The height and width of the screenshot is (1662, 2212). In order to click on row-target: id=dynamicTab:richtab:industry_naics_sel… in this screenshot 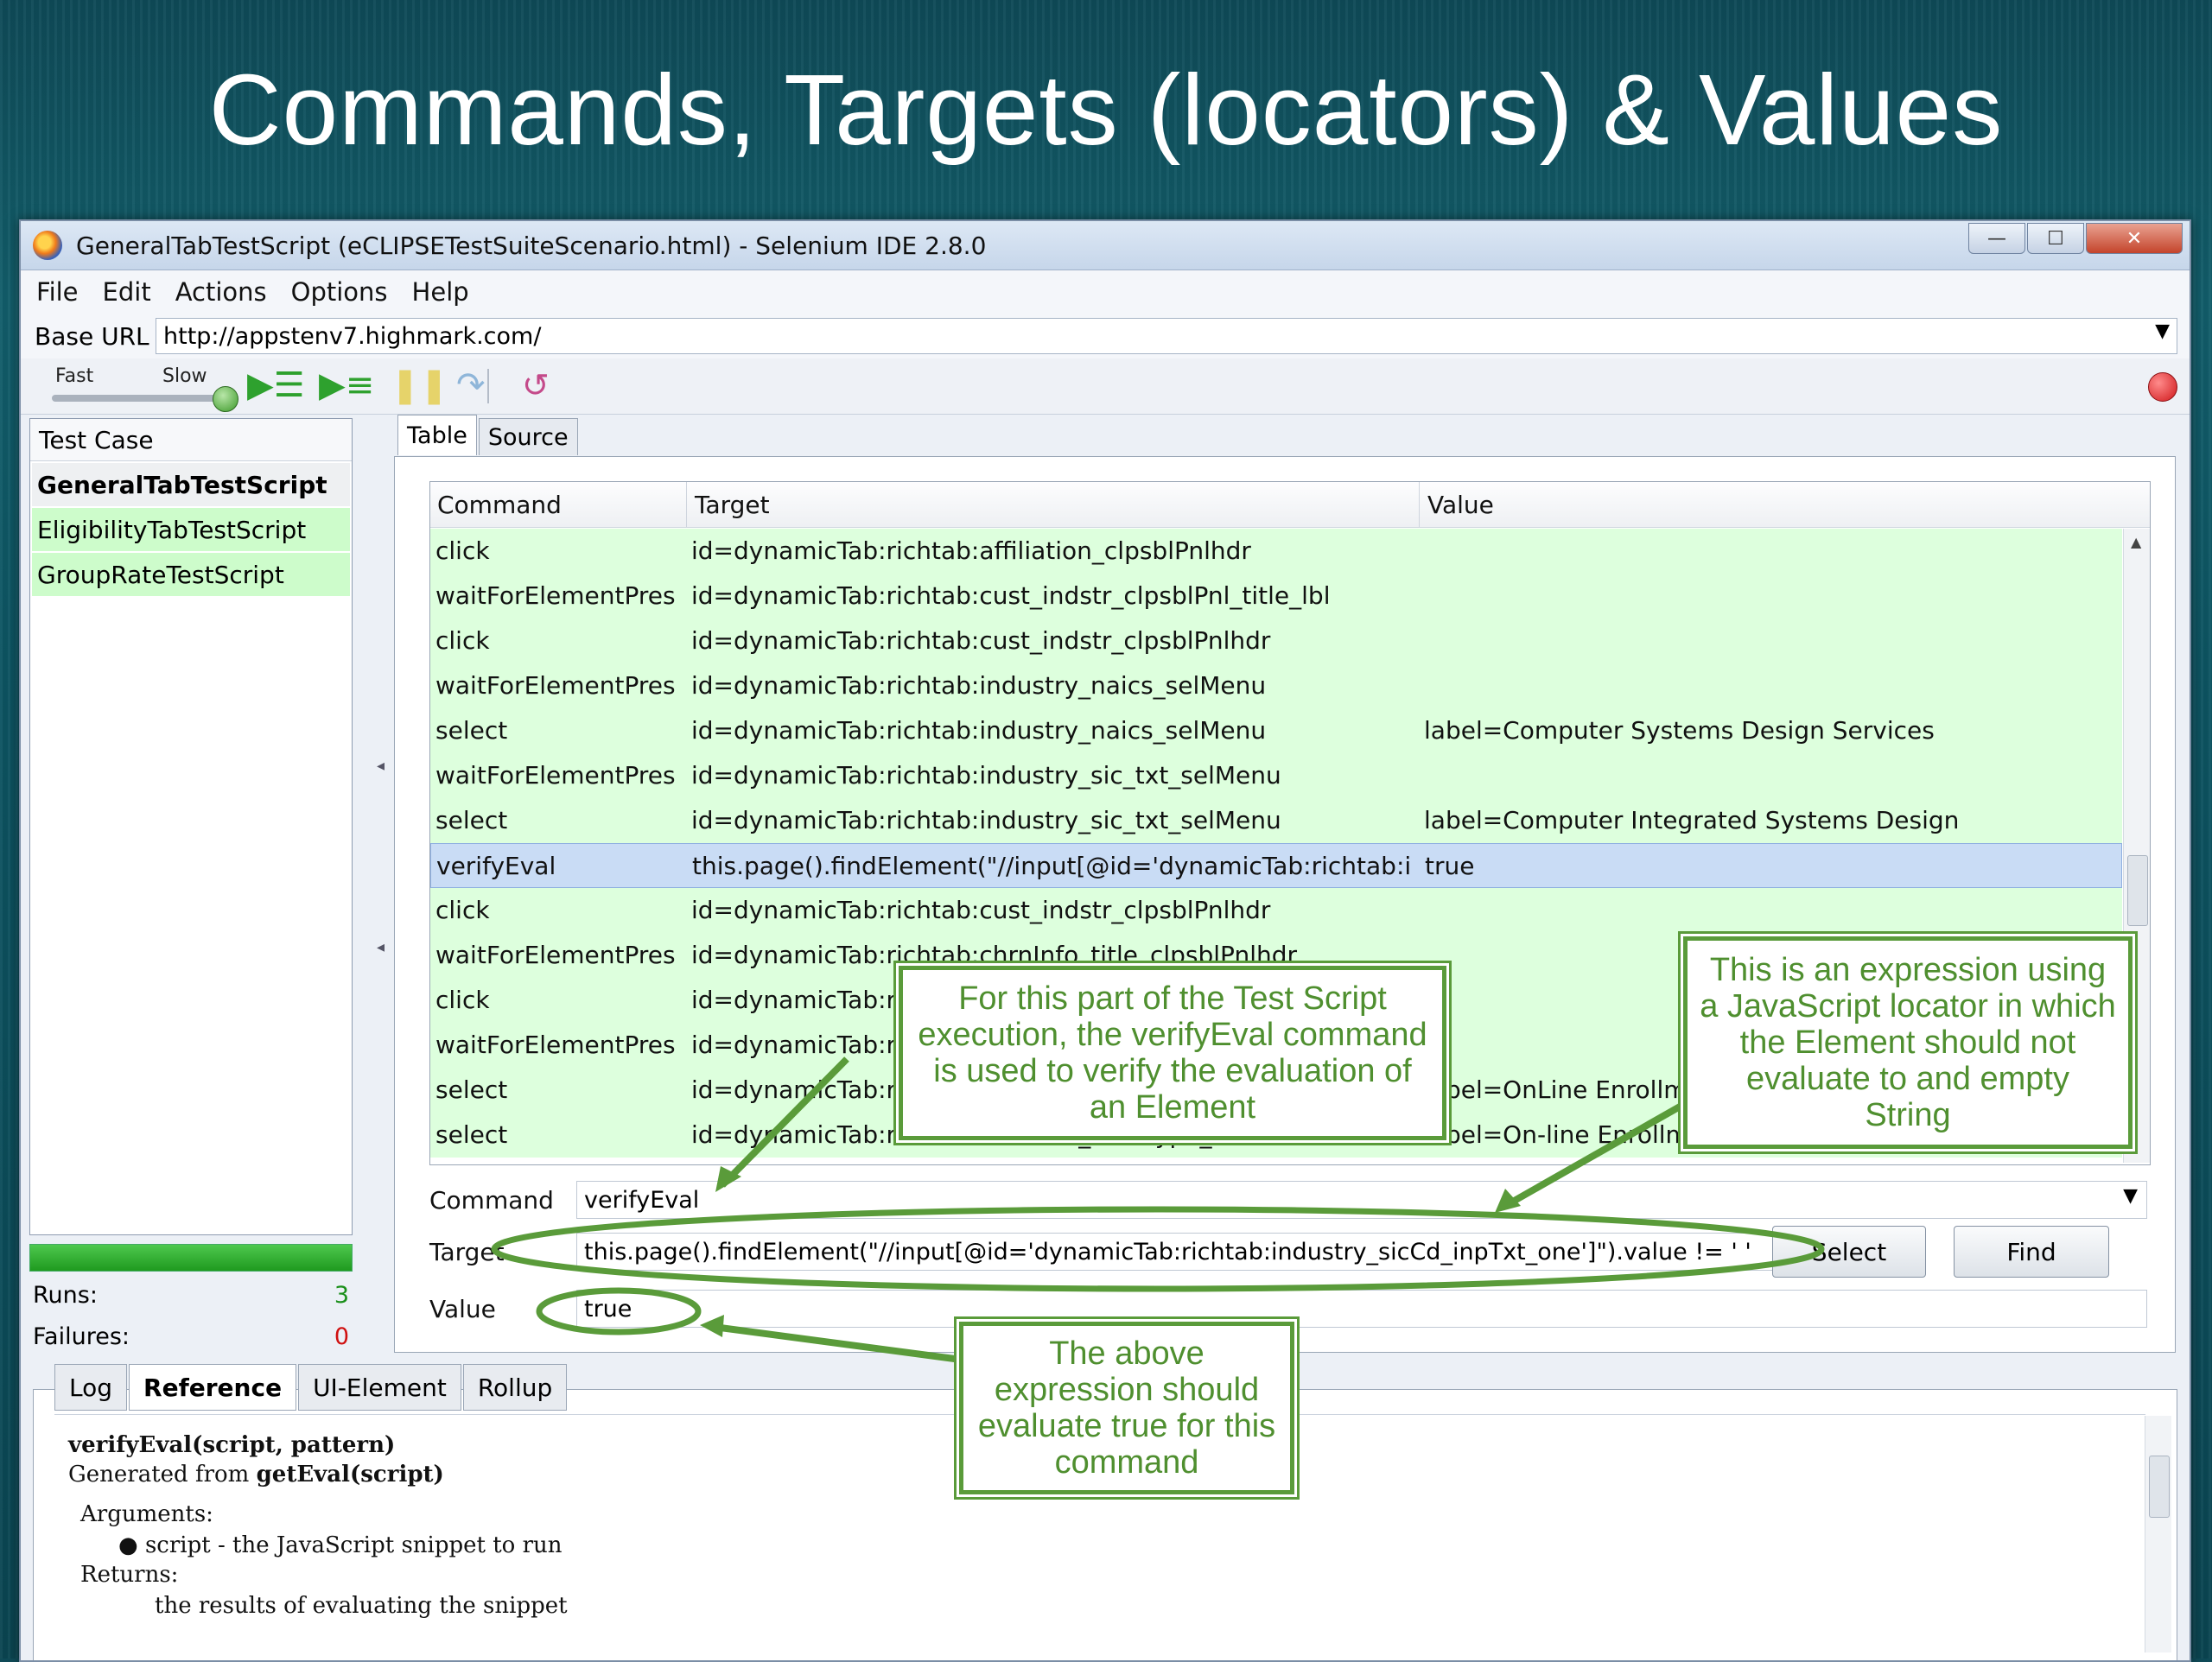, I will do `click(979, 730)`.